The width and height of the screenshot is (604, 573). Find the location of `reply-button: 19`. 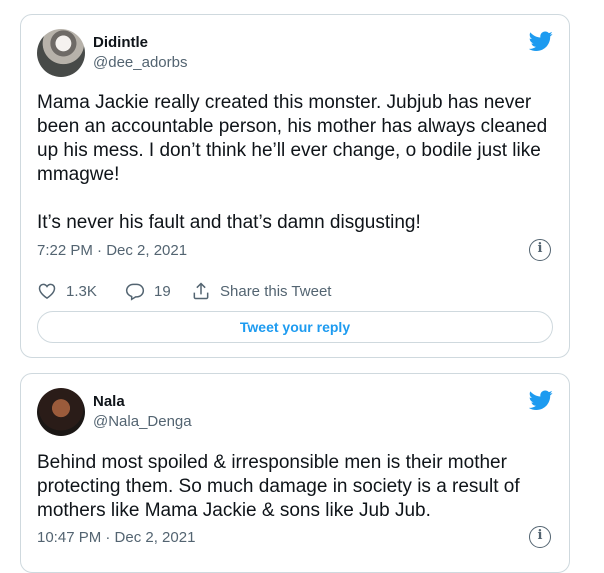

reply-button: 19 is located at coordinates (148, 291).